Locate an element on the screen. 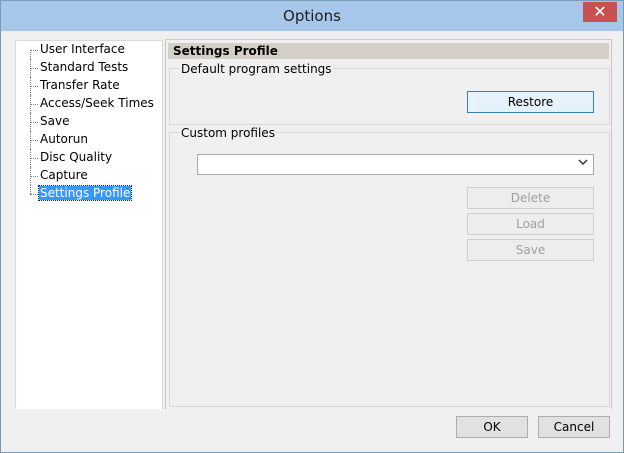  profile-select is located at coordinates (395, 164).